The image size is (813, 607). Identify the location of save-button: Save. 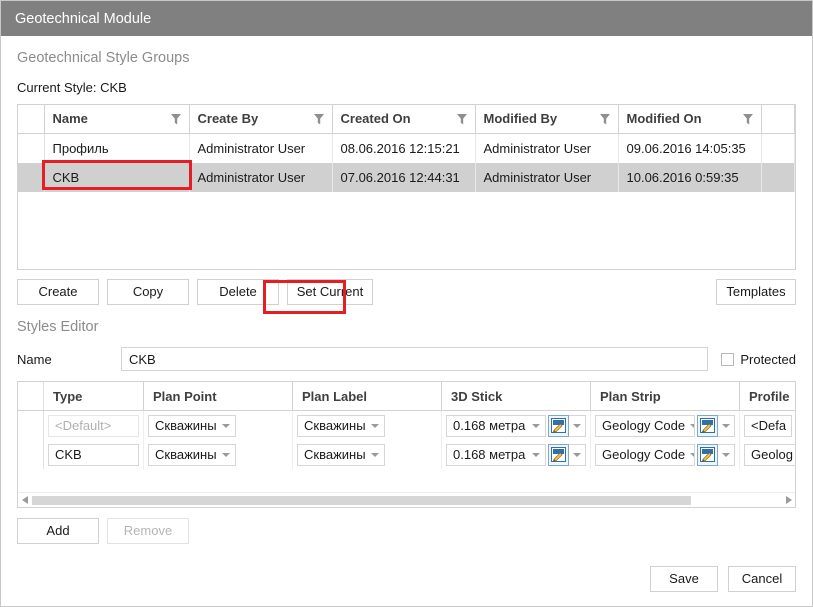
(684, 579).